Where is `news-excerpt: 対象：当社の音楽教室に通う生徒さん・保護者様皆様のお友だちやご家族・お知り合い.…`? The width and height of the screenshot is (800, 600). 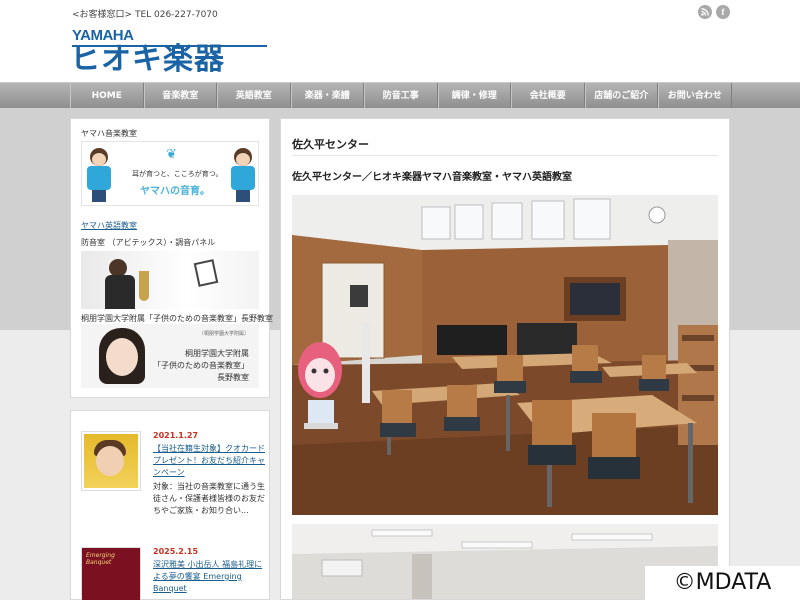 news-excerpt: 対象：当社の音楽教室に通う生徒さん・保護者様皆様のお友だちやご家族・お知り合い.… is located at coordinates (209, 498).